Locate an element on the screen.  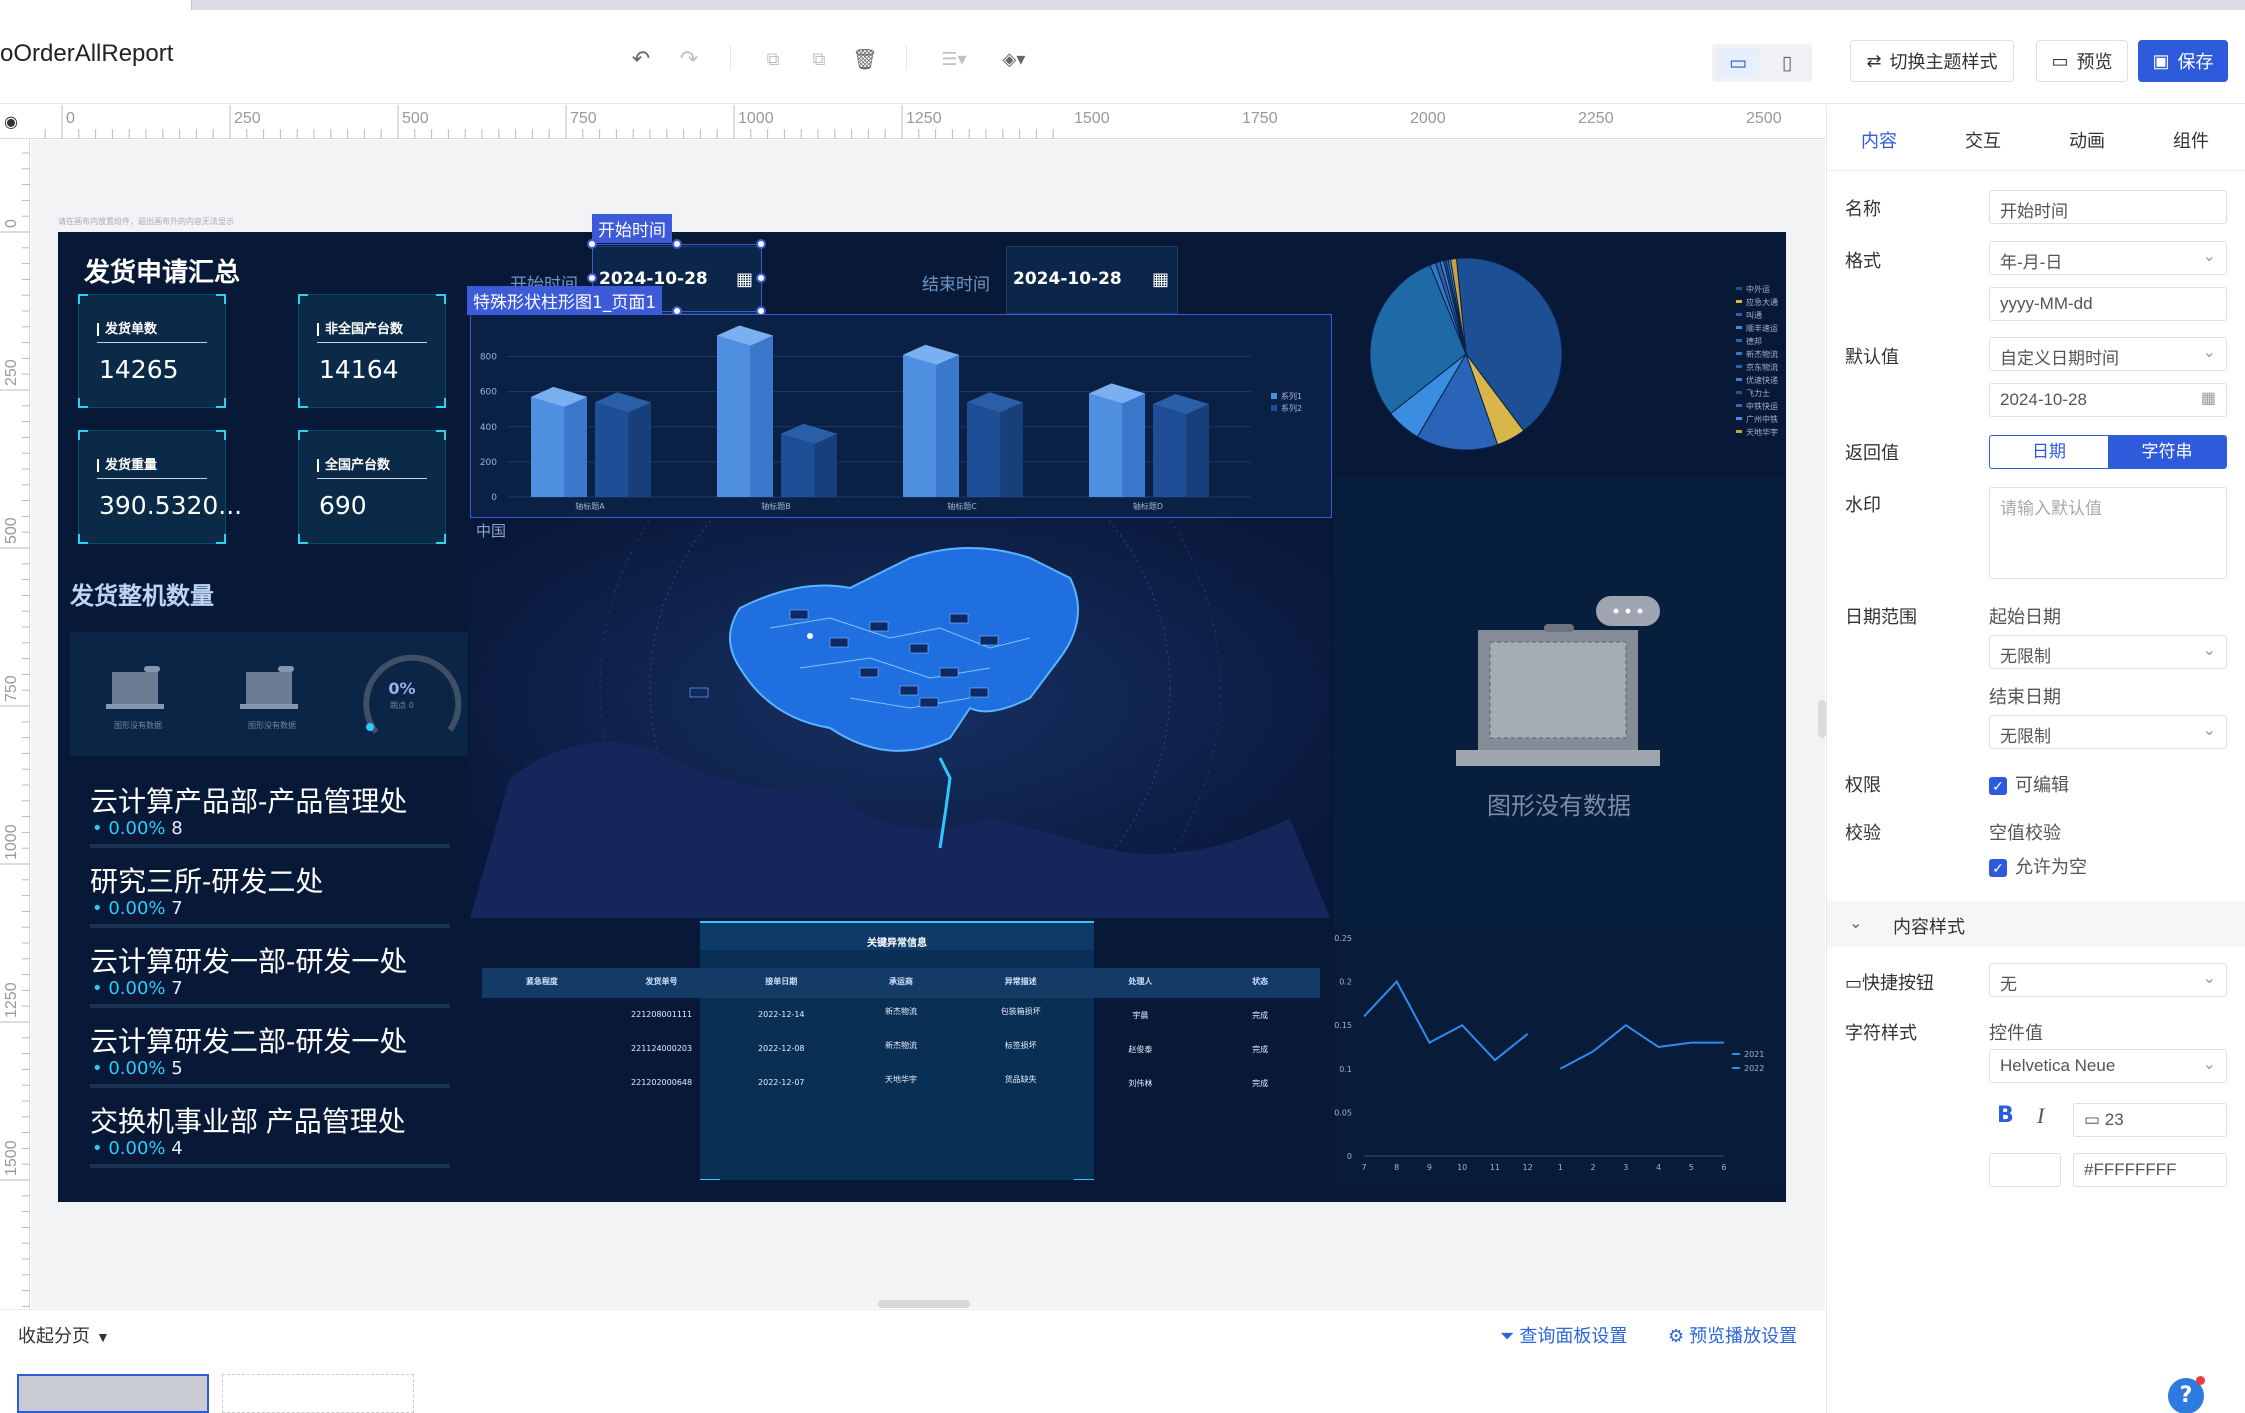
tab-component: 组件 is located at coordinates (2191, 140).